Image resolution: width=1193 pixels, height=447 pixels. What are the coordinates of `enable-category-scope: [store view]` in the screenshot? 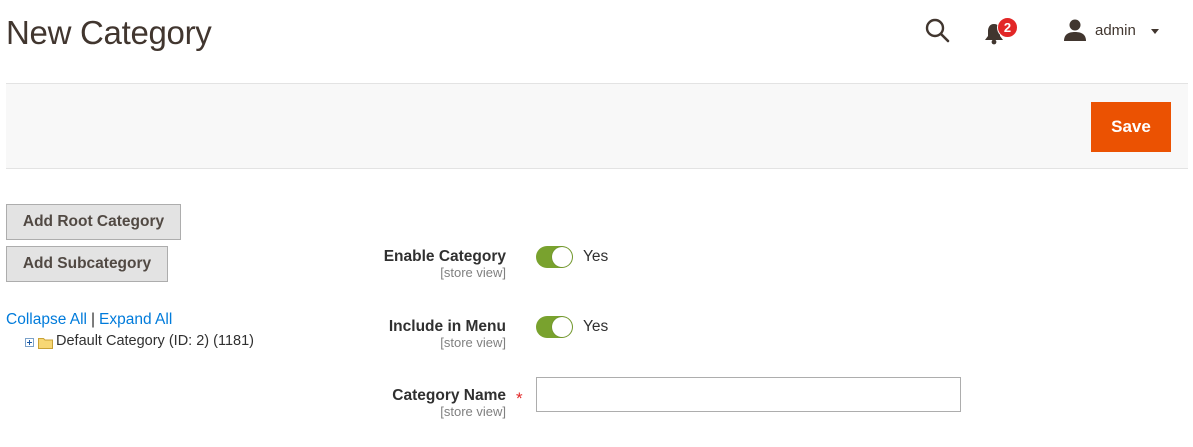 It's located at (473, 272).